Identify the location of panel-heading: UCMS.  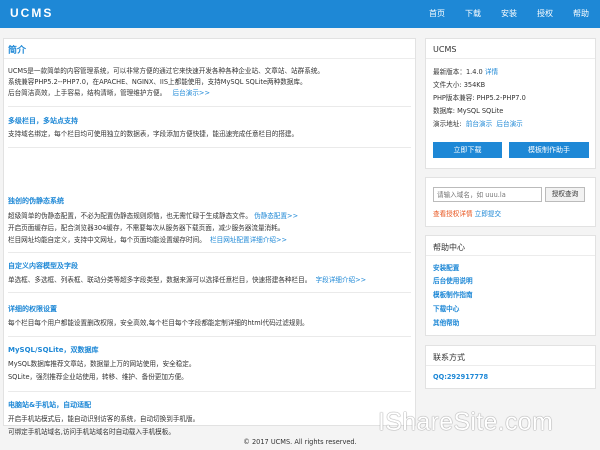
(445, 49).